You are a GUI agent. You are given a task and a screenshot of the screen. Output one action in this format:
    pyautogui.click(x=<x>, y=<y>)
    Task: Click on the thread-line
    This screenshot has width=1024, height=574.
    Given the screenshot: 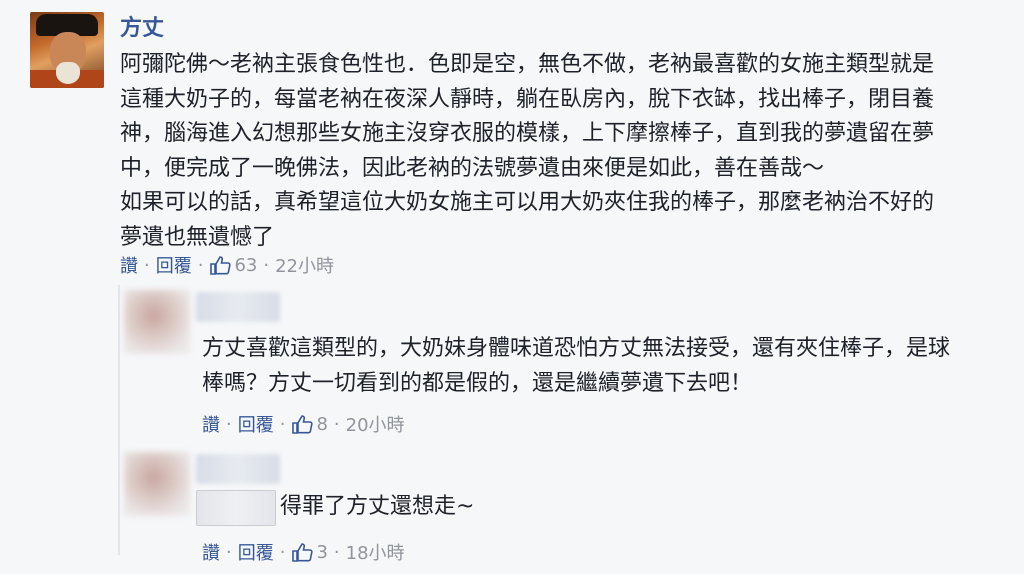 What is the action you would take?
    pyautogui.click(x=119, y=420)
    